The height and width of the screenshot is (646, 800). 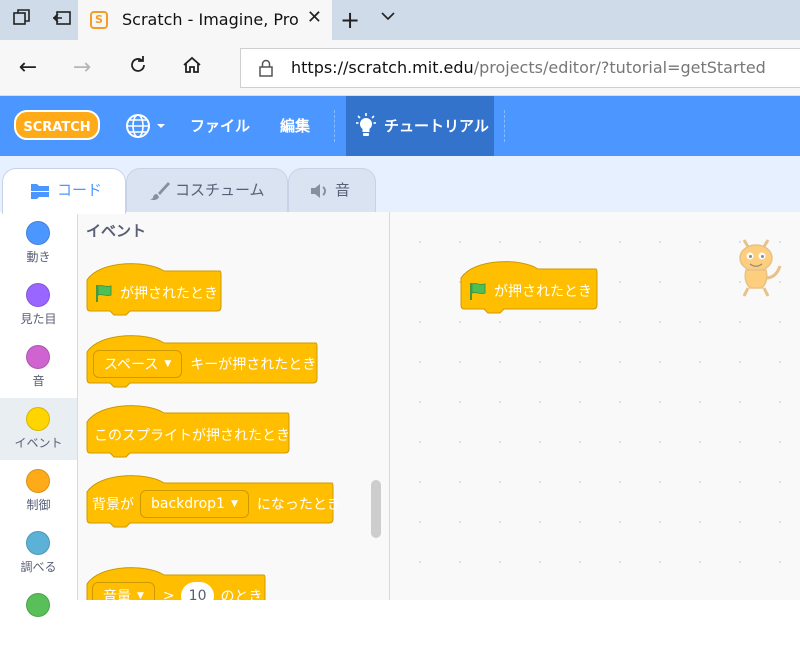 What do you see at coordinates (400, 185) in the screenshot?
I see `editor-tabs: コード コスチューム 音` at bounding box center [400, 185].